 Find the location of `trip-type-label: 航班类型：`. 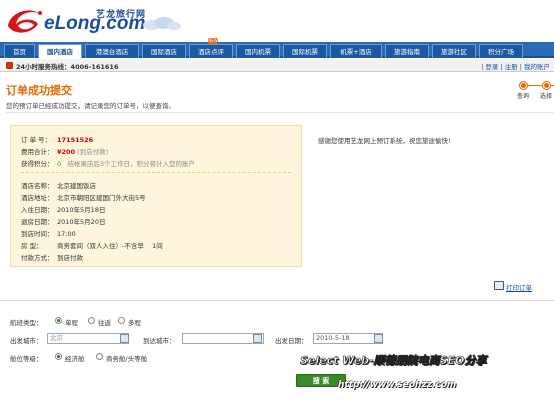

trip-type-label: 航班类型： is located at coordinates (26, 323).